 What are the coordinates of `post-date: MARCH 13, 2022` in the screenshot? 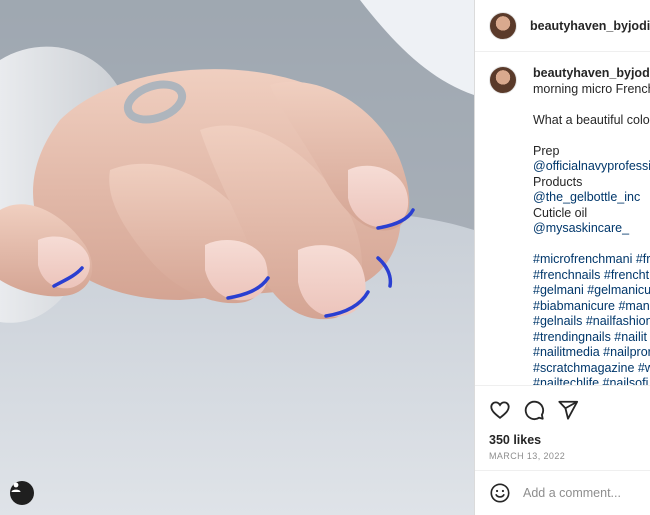 It's located at (527, 456).